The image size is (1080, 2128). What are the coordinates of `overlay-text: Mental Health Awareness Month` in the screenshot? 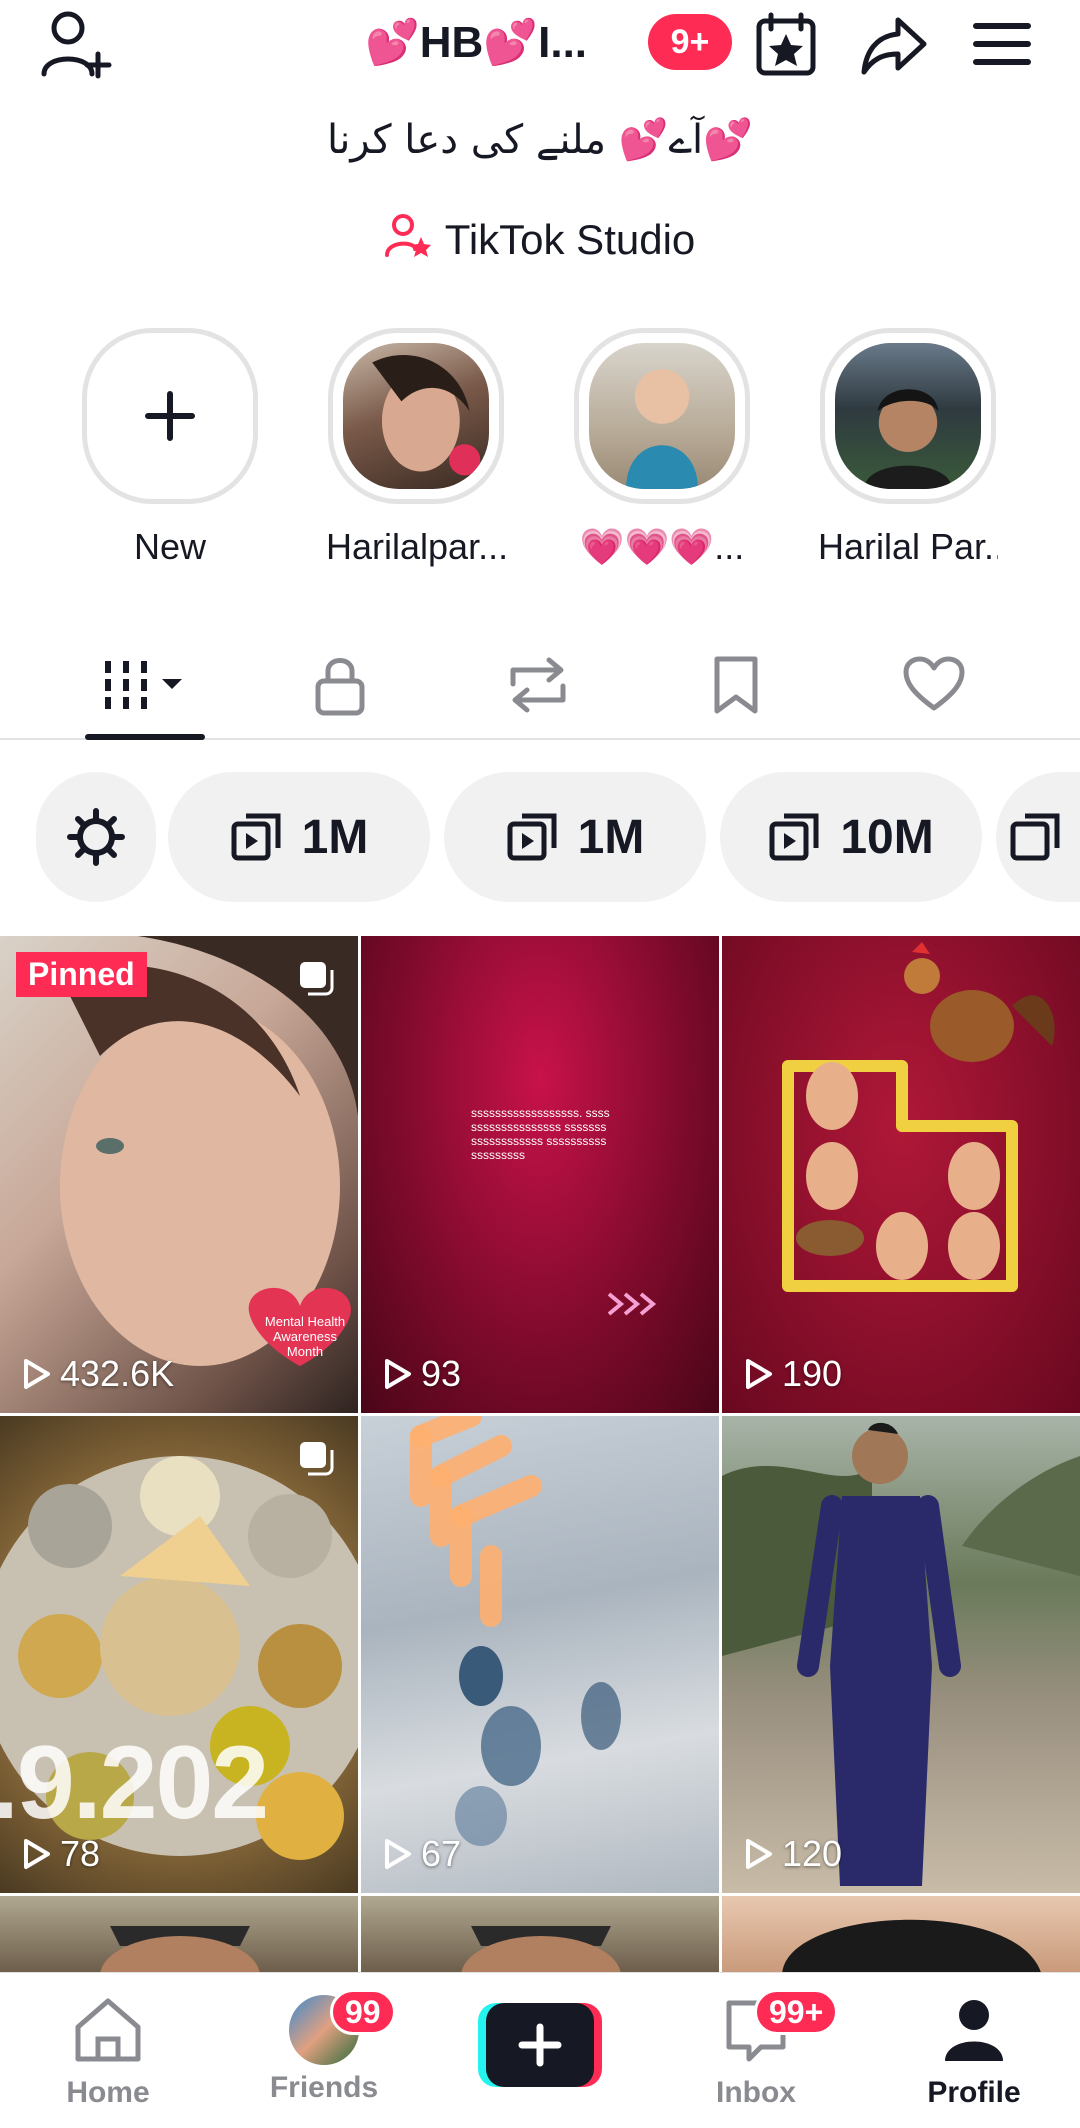 It's located at (305, 1336).